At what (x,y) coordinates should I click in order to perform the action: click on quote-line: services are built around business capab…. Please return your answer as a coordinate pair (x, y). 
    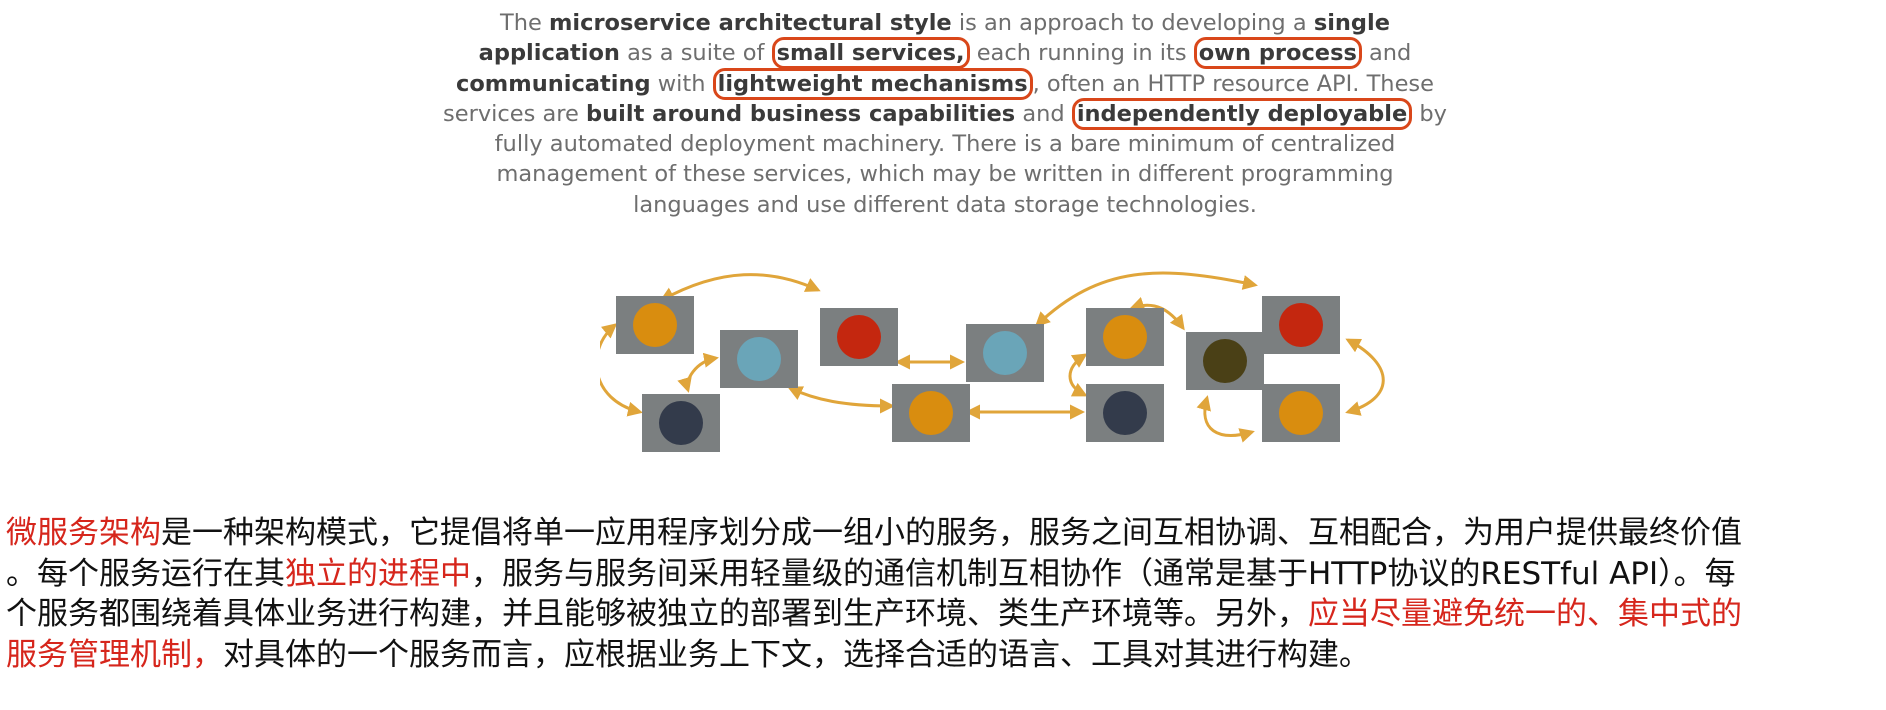
    Looking at the image, I should click on (945, 113).